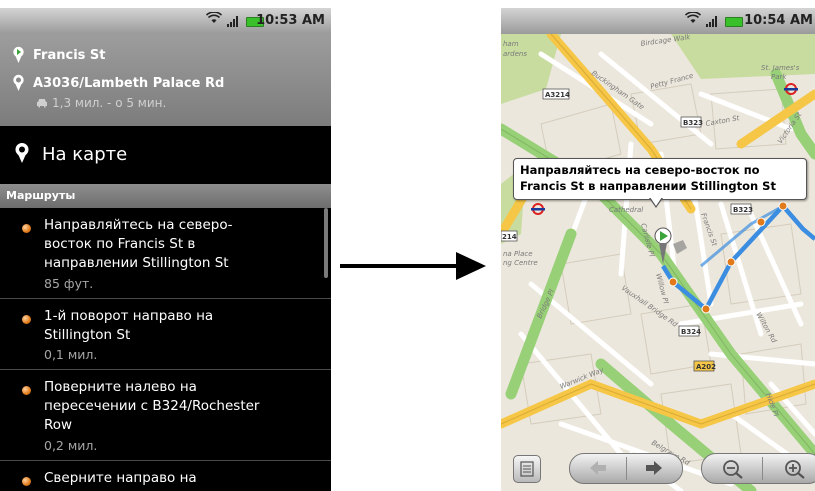  What do you see at coordinates (511, 44) in the screenshot?
I see `svg-text: ham` at bounding box center [511, 44].